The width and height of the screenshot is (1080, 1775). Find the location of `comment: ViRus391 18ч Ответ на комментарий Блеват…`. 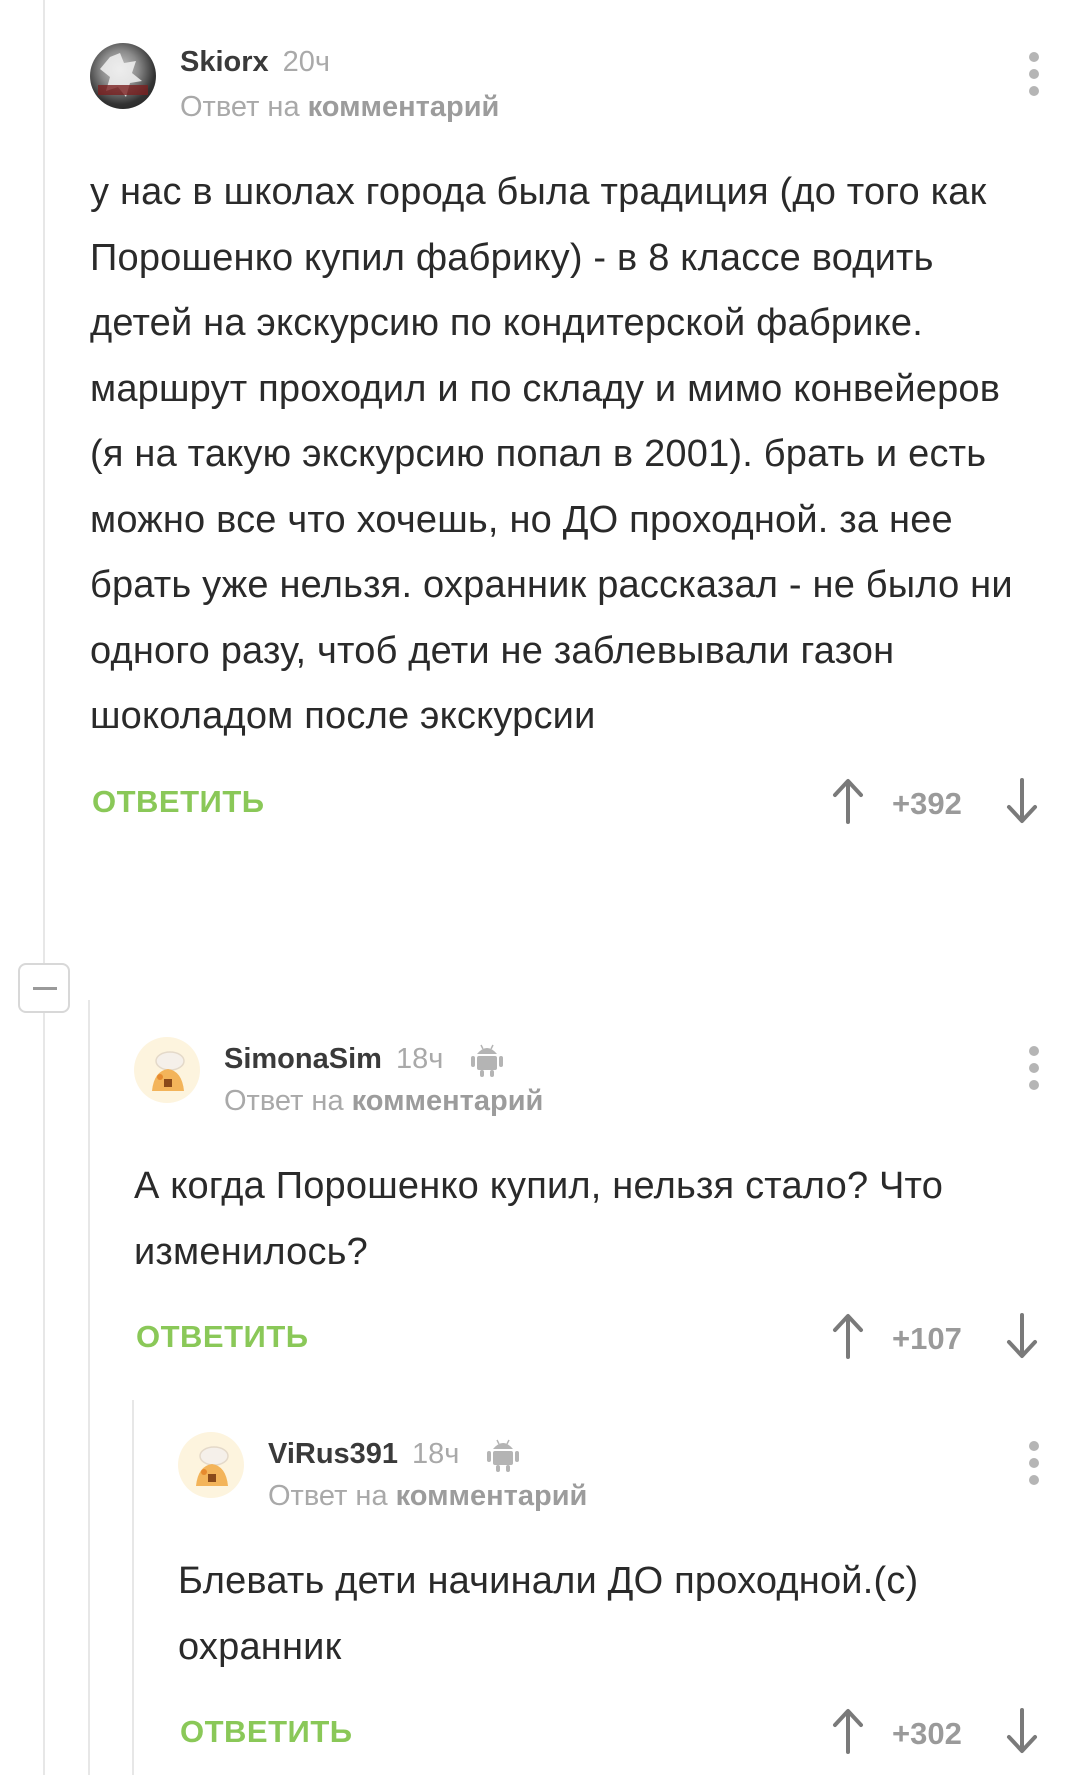

comment: ViRus391 18ч Ответ на комментарий Блеват… is located at coordinates (609, 1597).